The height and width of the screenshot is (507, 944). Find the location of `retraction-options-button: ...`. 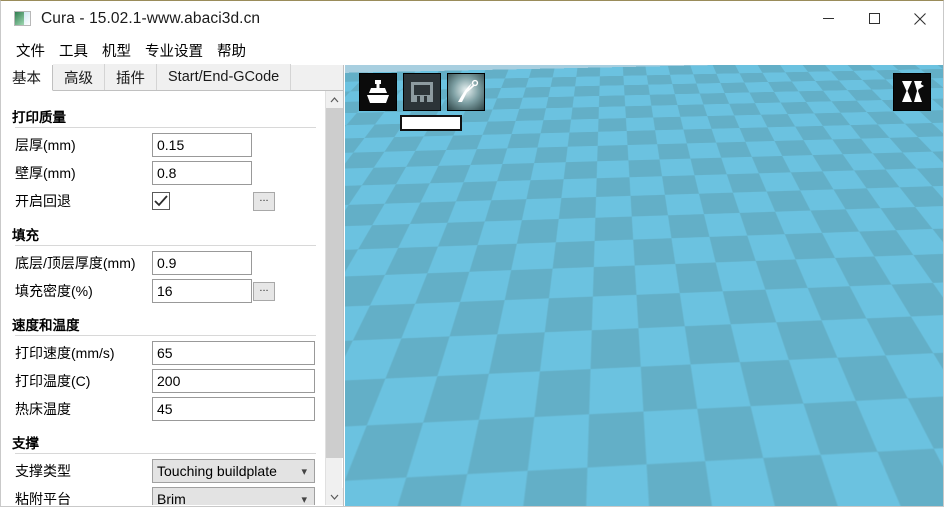

retraction-options-button: ... is located at coordinates (264, 201).